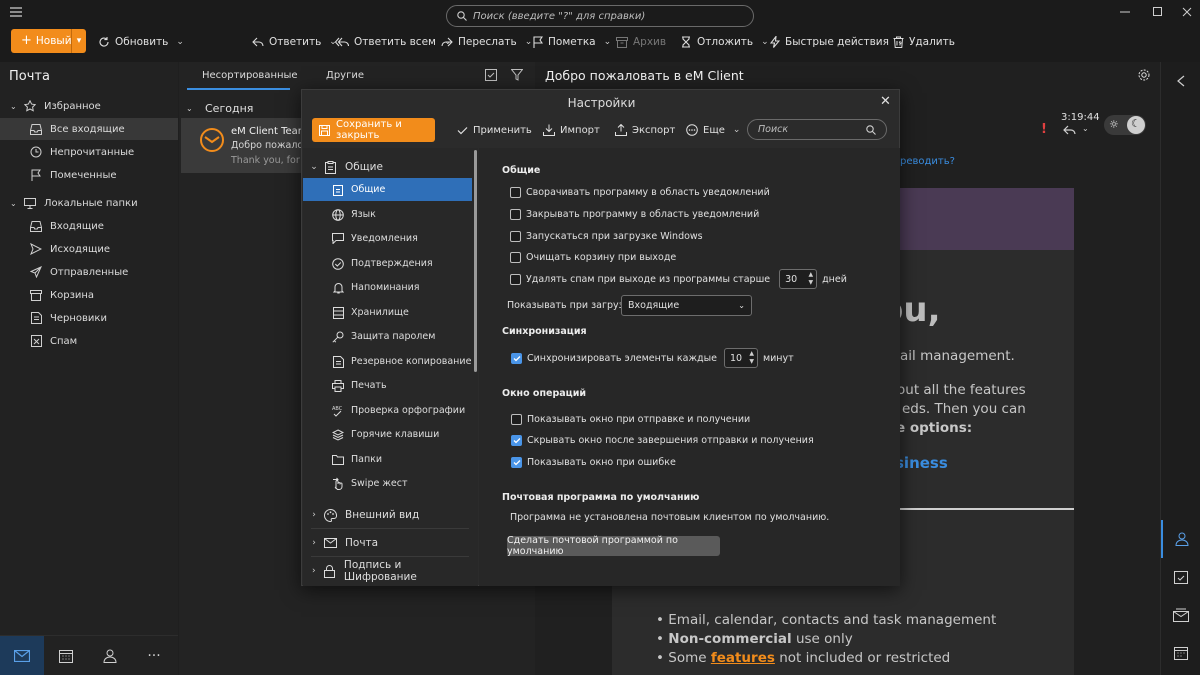 The image size is (1200, 675). What do you see at coordinates (1180, 81) in the screenshot?
I see `collapse-rail-button` at bounding box center [1180, 81].